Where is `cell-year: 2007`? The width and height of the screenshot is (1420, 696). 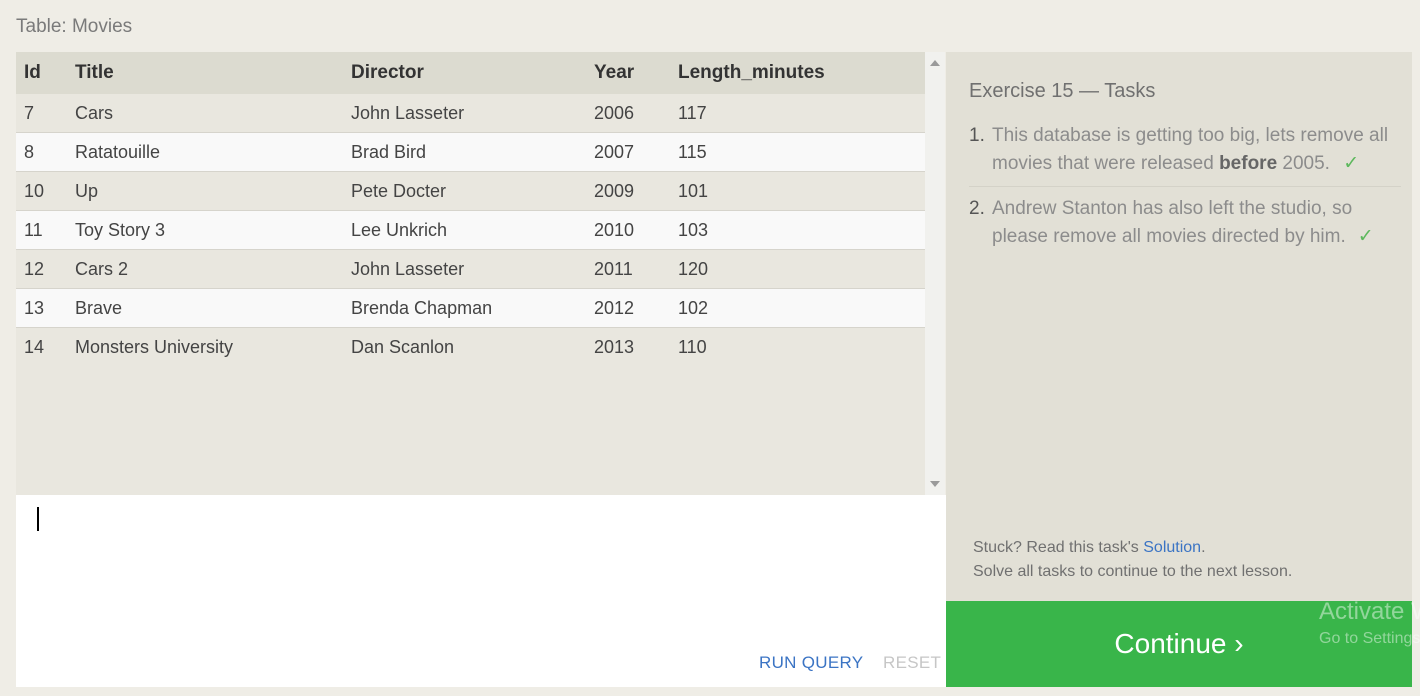
cell-year: 2007 is located at coordinates (636, 152).